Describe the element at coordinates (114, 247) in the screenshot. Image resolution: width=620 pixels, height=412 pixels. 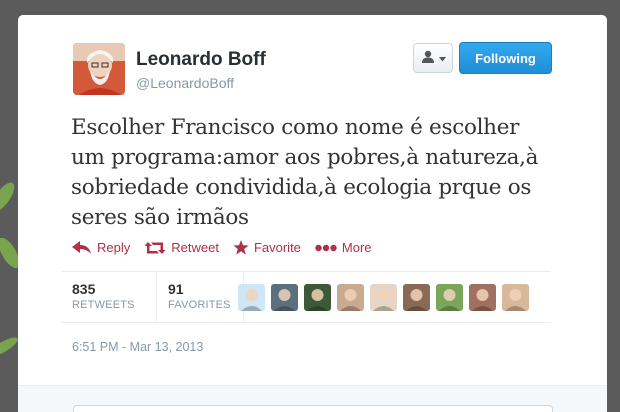
I see `reply-label: Reply` at that location.